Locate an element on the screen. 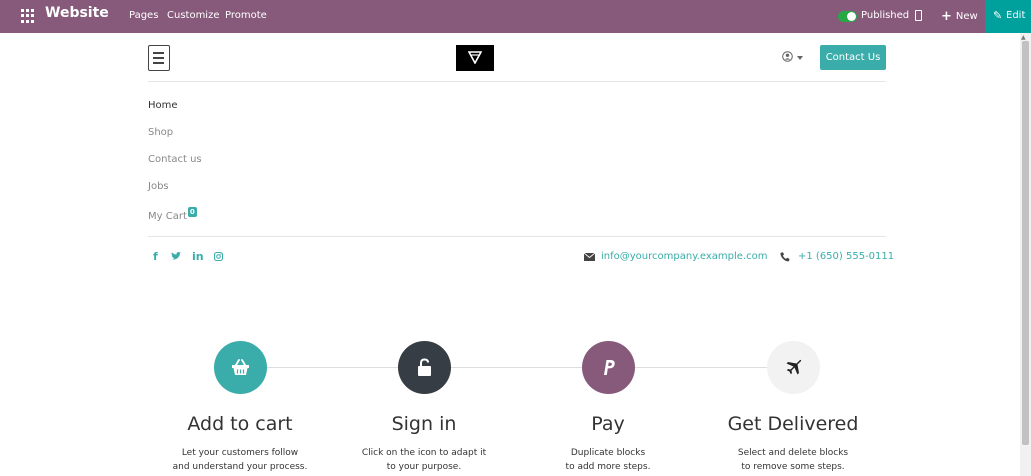 The image size is (1031, 476). contact-us-button: Contact Us is located at coordinates (853, 57).